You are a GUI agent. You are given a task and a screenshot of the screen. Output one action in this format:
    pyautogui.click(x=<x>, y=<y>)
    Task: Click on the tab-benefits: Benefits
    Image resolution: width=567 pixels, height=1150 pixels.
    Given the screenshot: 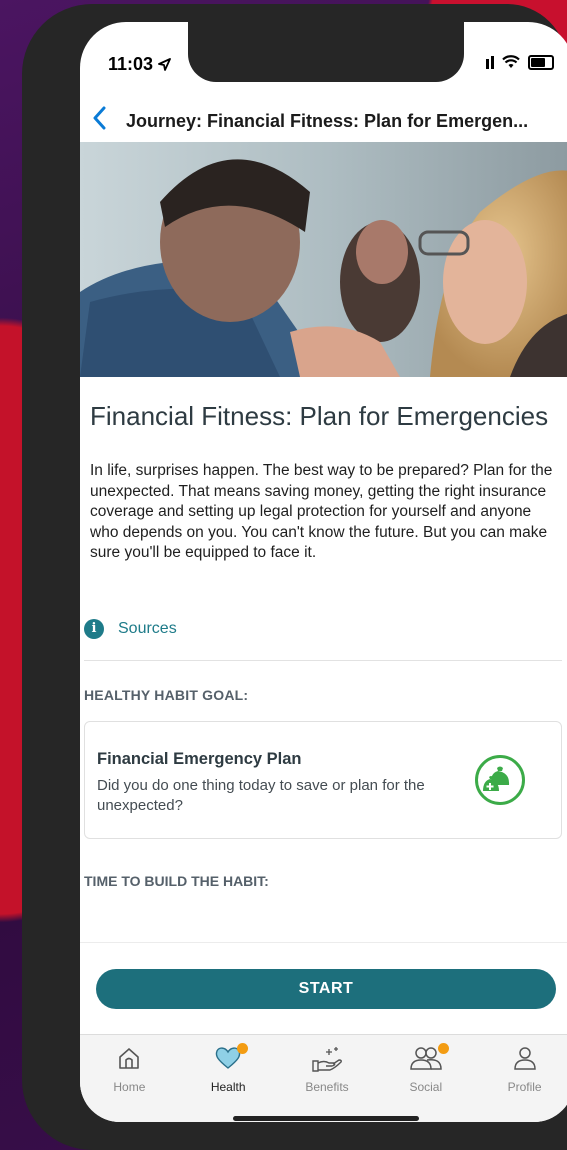 What is the action you would take?
    pyautogui.click(x=327, y=1078)
    